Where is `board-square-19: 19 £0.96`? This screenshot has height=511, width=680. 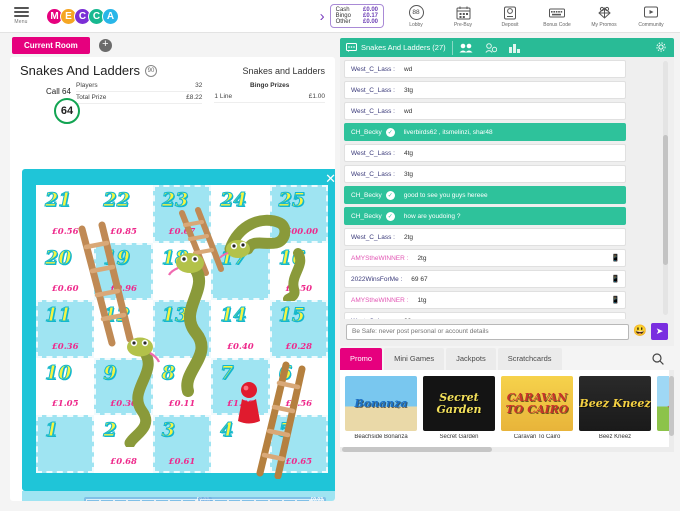
board-square-19: 19 £0.96 is located at coordinates (123, 271).